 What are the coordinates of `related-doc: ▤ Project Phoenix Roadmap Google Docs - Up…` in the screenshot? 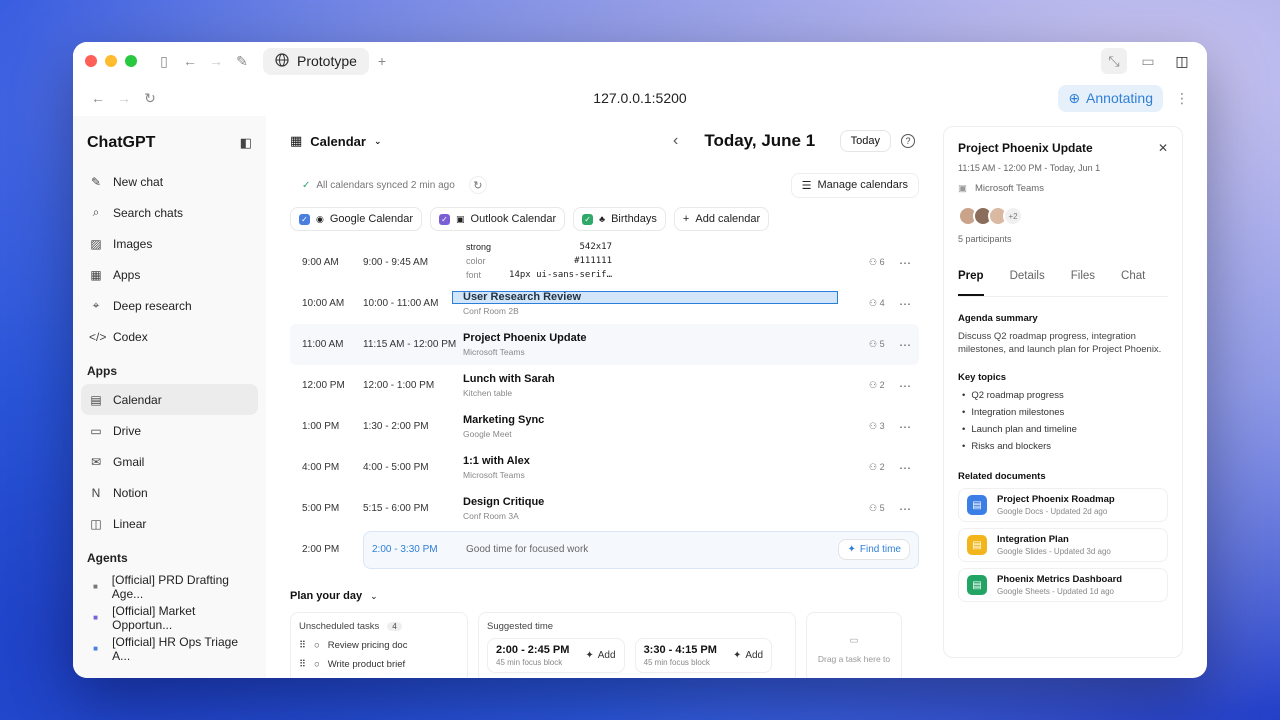 It's located at (1063, 505).